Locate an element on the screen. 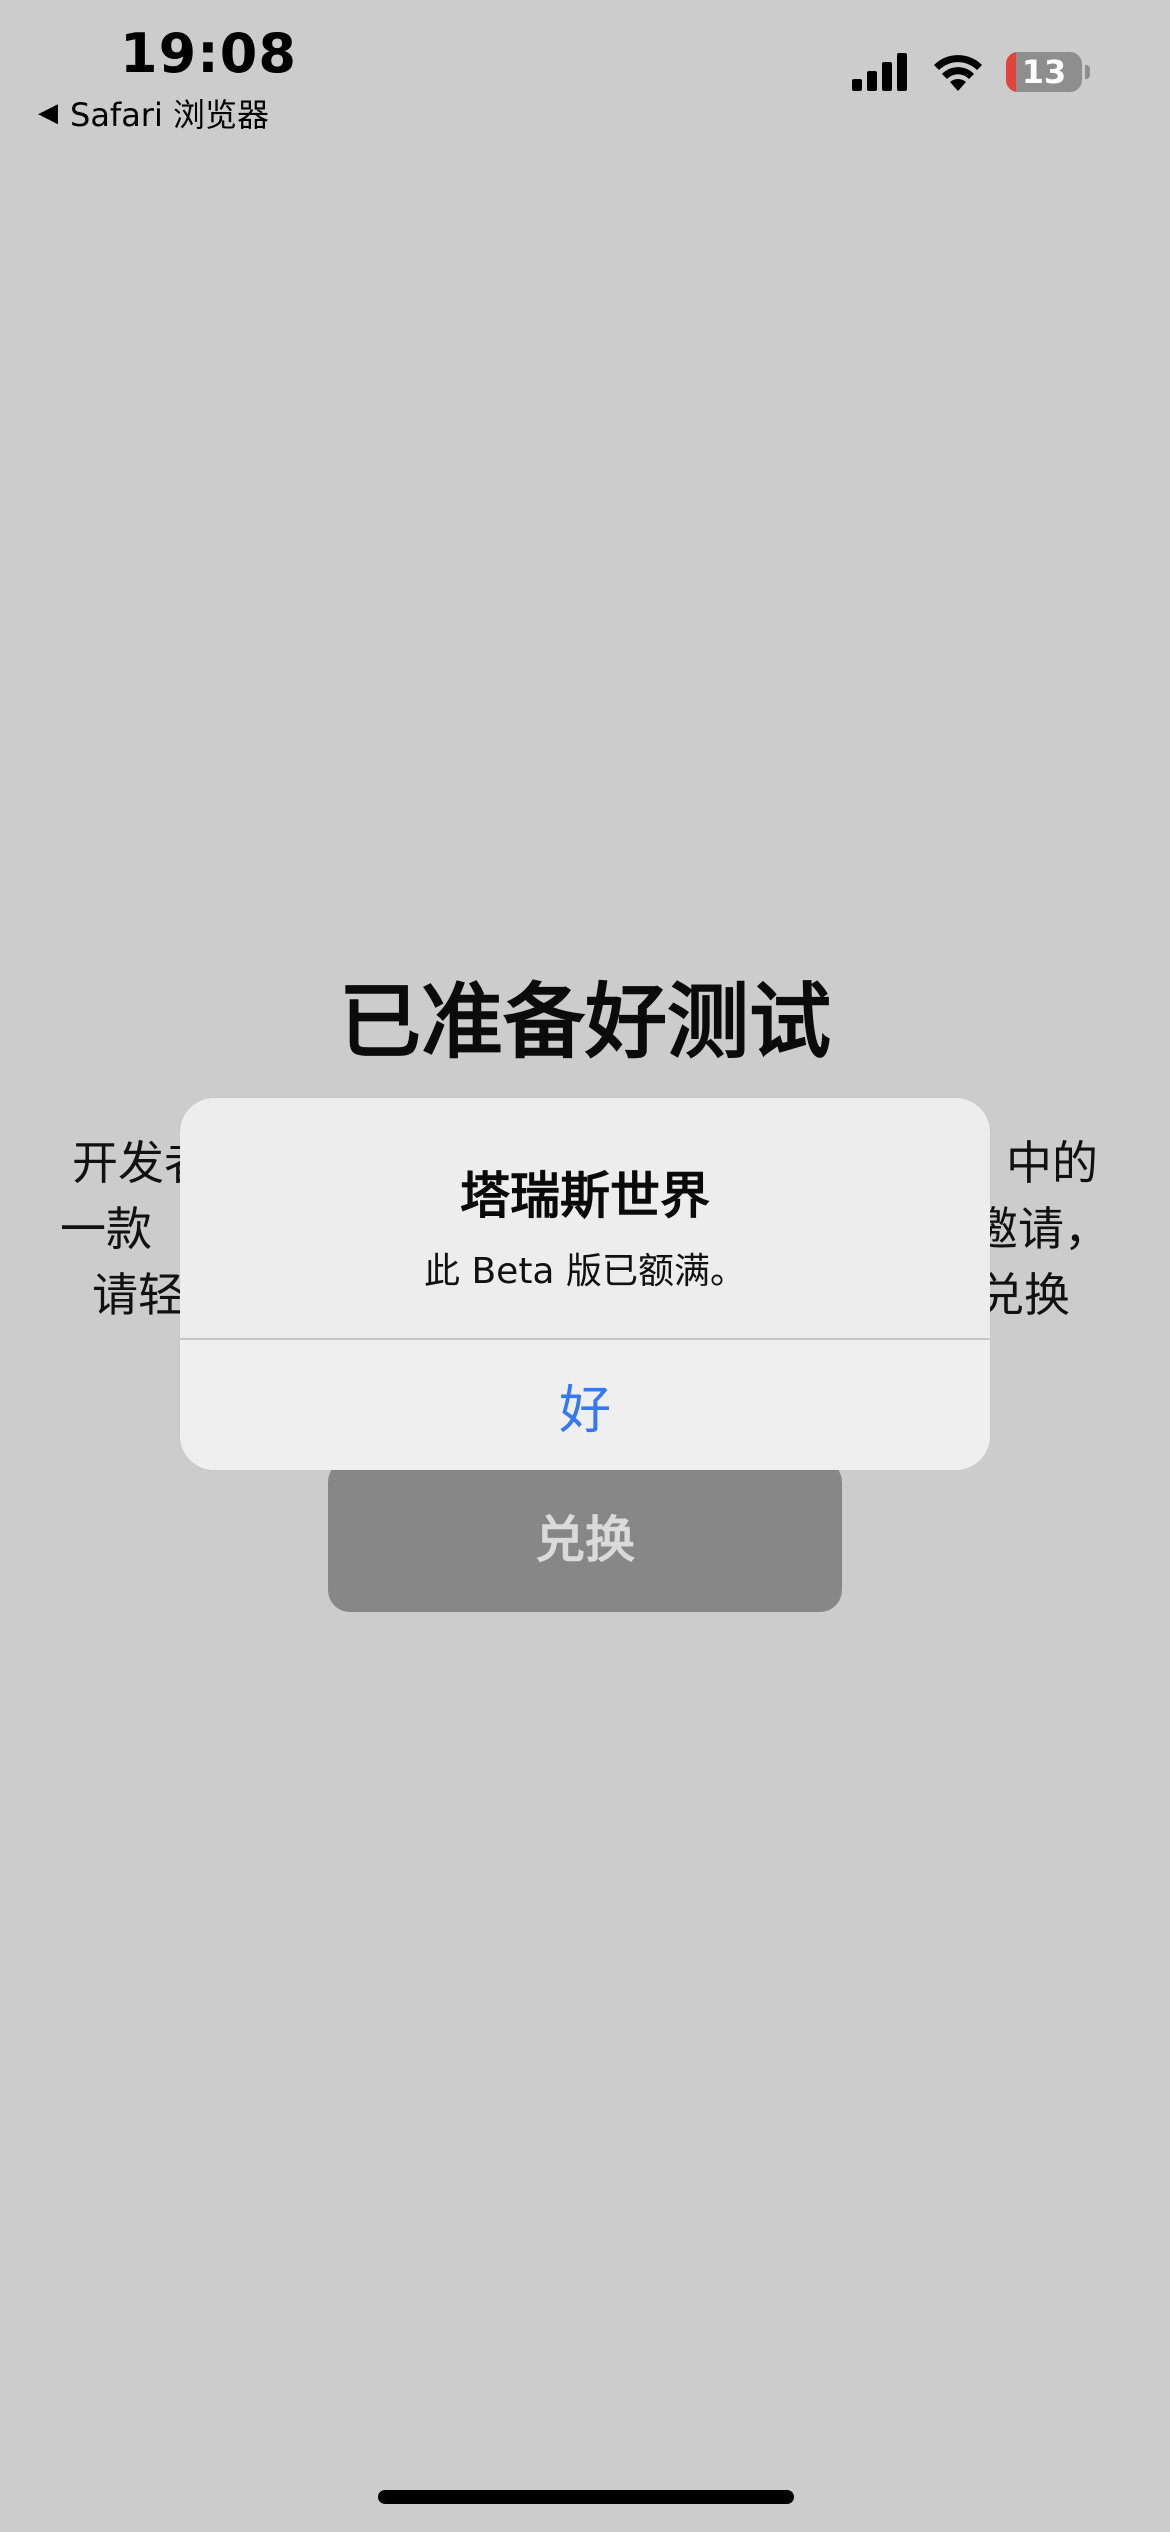  status-indicators: 13 is located at coordinates (971, 72).